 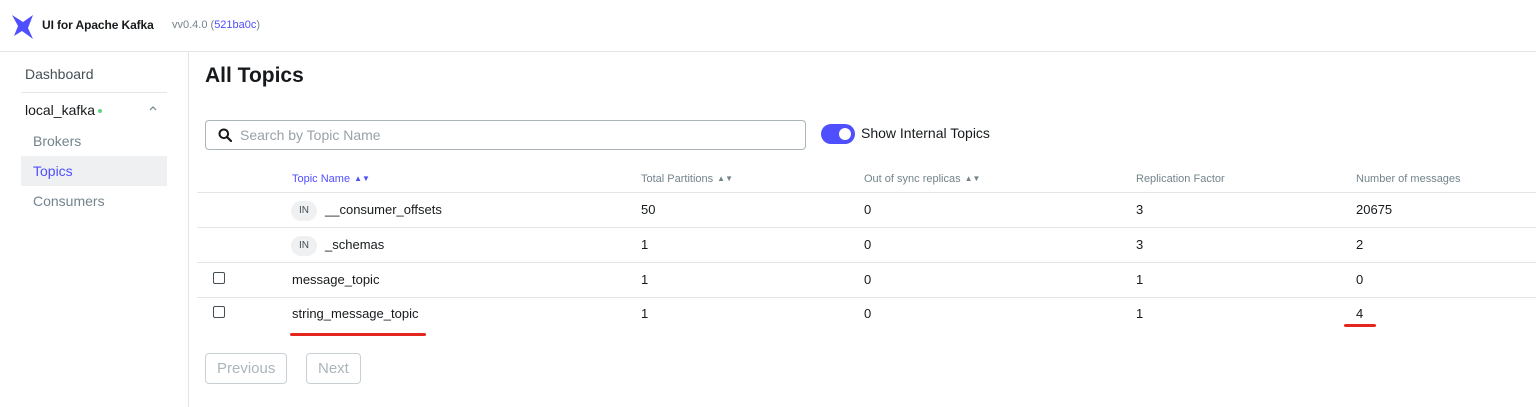 I want to click on internal-topics-toggle, so click(x=838, y=134).